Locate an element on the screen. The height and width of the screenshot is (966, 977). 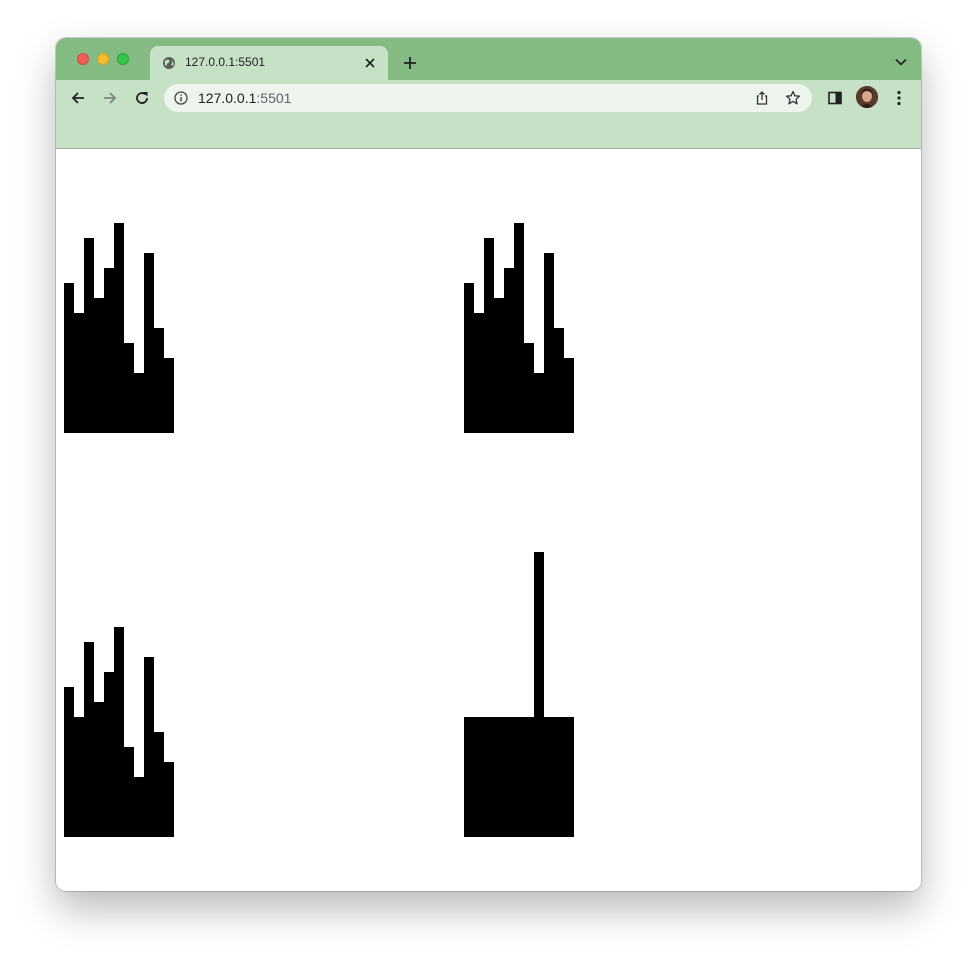
globe-icon is located at coordinates (169, 63).